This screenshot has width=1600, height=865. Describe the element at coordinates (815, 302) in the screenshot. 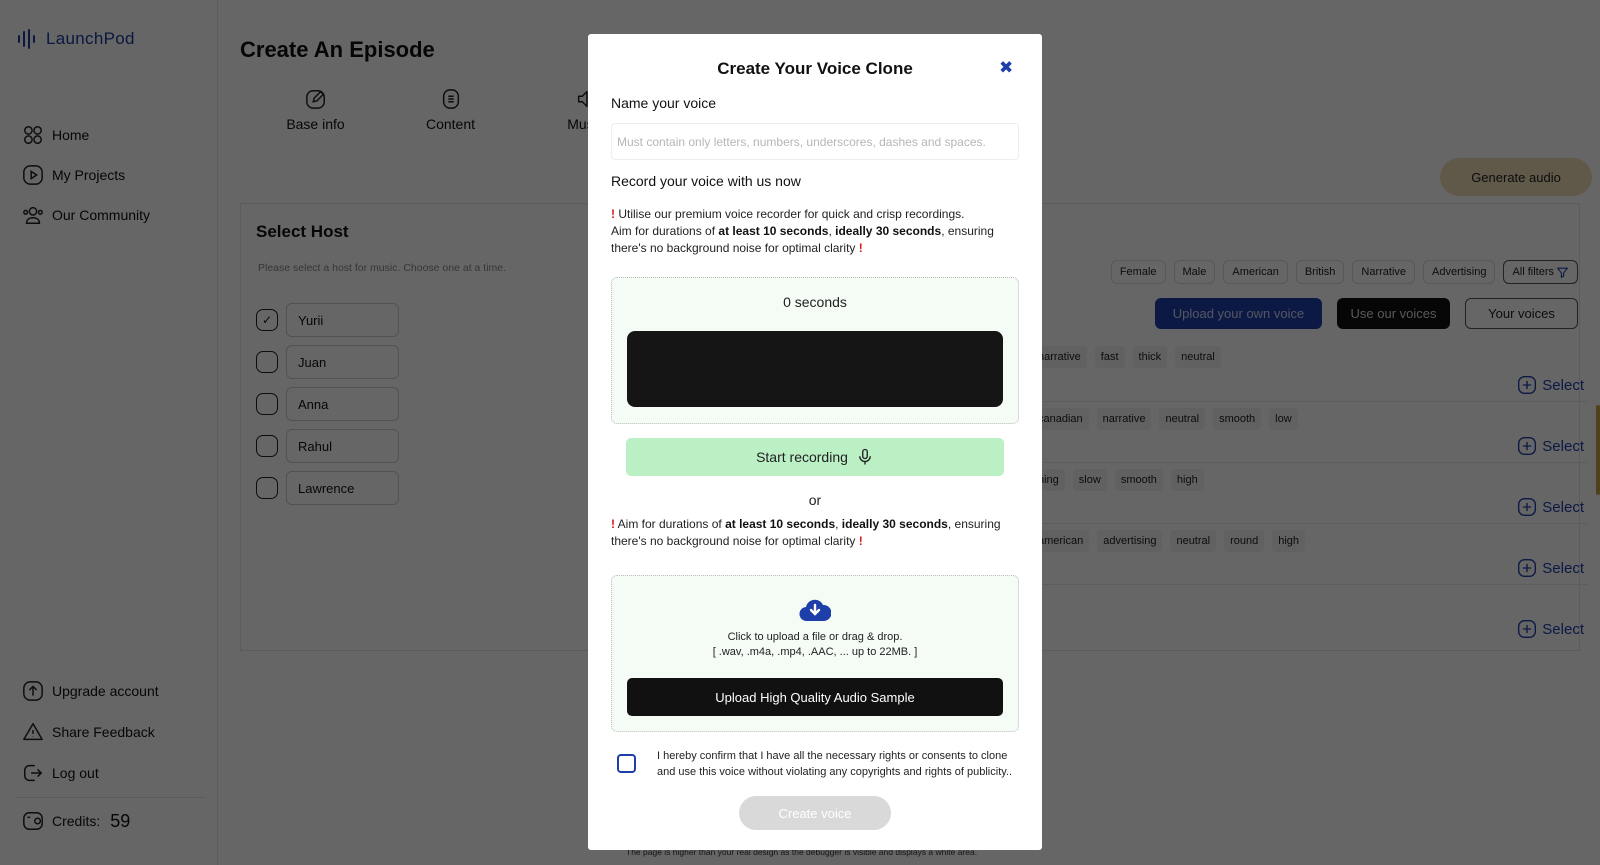

I see `recording-timer: 0 seconds` at that location.